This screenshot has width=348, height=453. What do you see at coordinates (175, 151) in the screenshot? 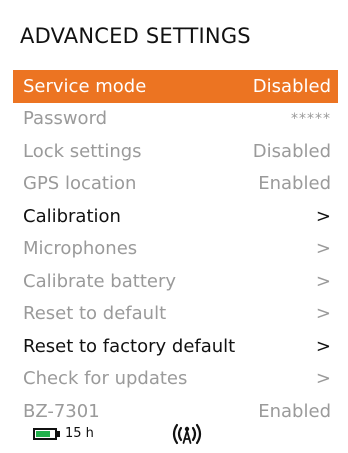
I see `menu-item-lock-settings: Lock settings Disabled` at bounding box center [175, 151].